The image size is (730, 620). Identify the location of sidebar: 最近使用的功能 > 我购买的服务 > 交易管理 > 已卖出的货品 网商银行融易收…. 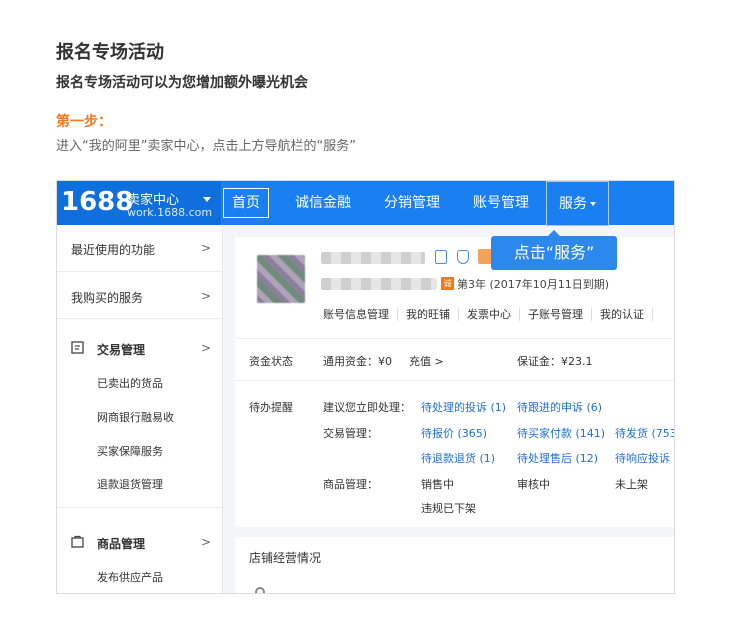
(140, 409).